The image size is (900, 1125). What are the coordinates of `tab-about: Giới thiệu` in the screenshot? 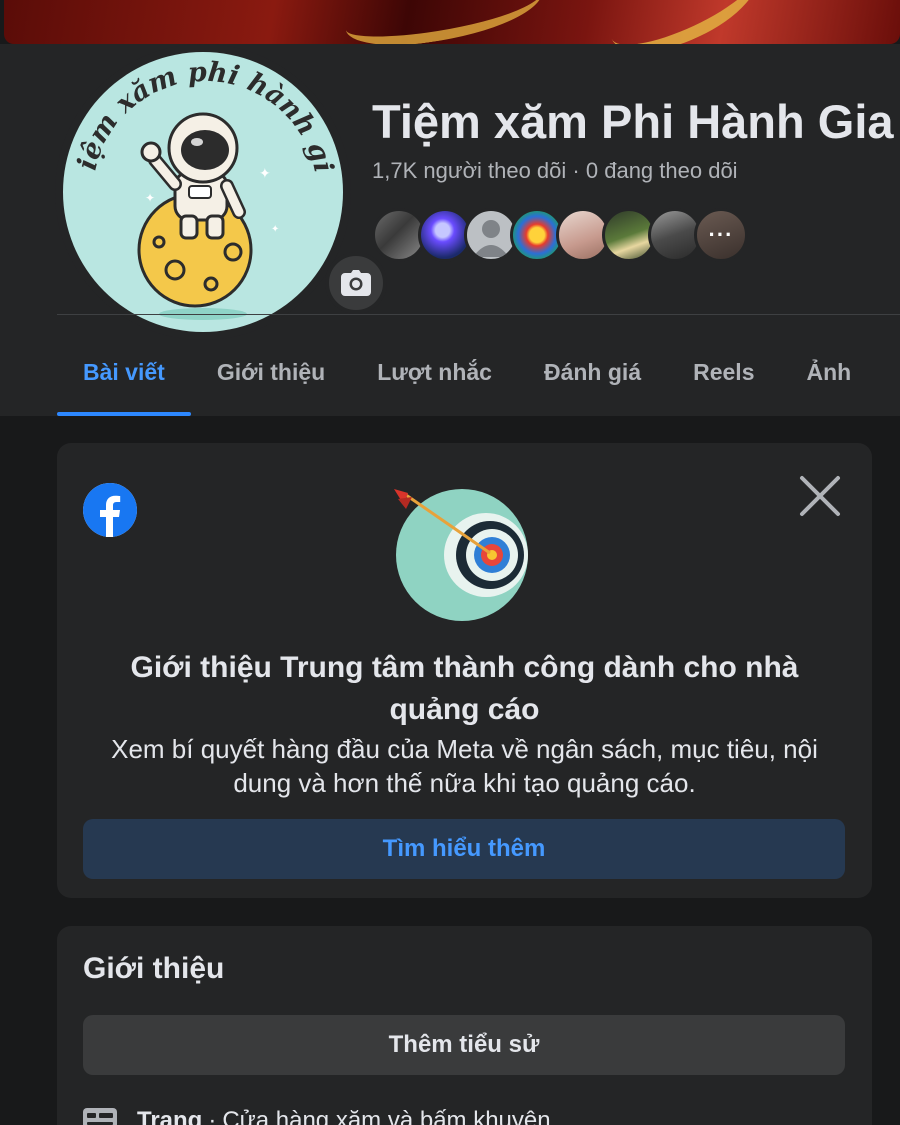 It's located at (271, 372).